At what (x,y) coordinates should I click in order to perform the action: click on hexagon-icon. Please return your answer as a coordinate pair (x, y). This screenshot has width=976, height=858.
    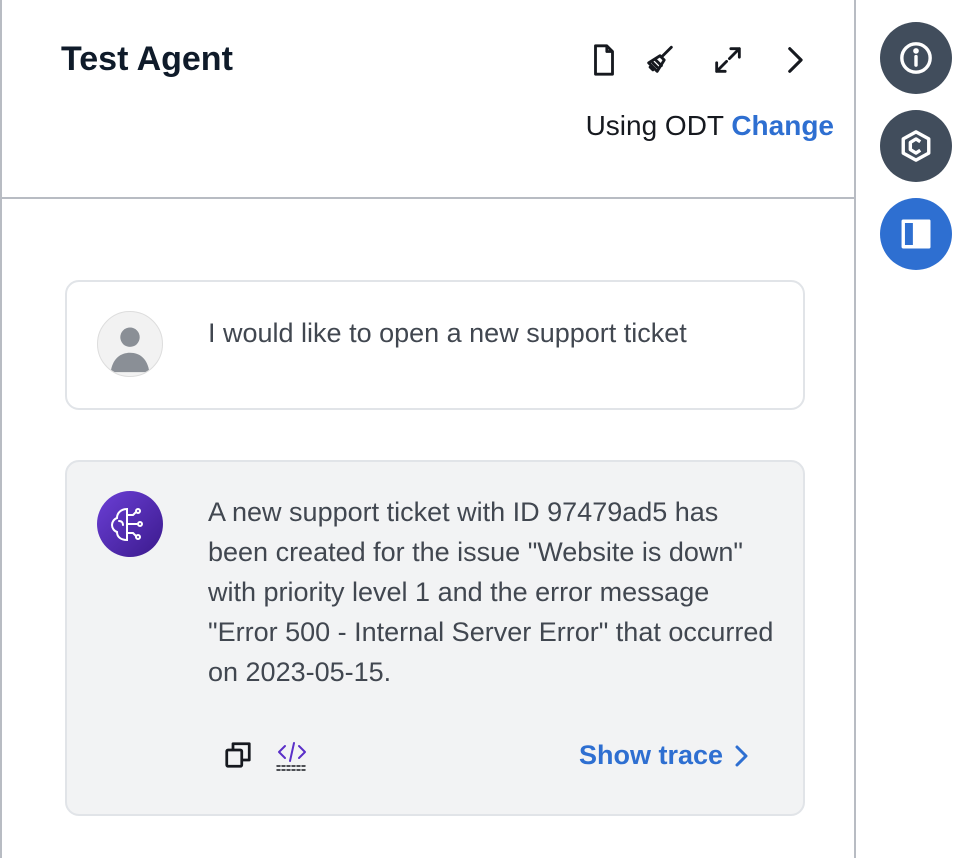
    Looking at the image, I should click on (916, 146).